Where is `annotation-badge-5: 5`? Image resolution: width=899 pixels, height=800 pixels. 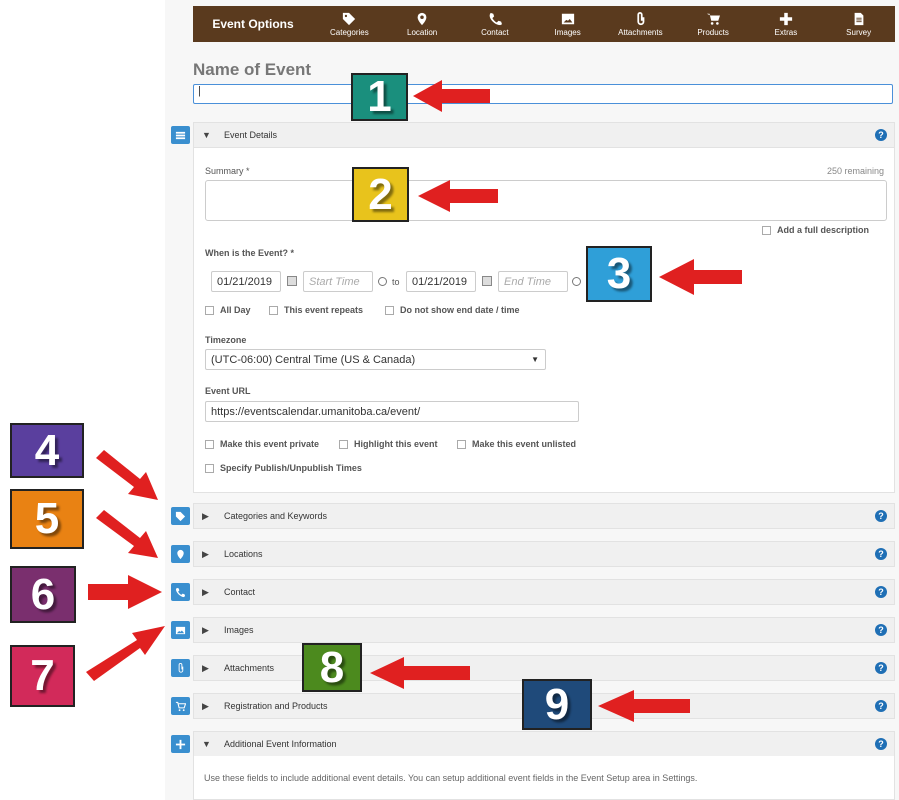 annotation-badge-5: 5 is located at coordinates (47, 519).